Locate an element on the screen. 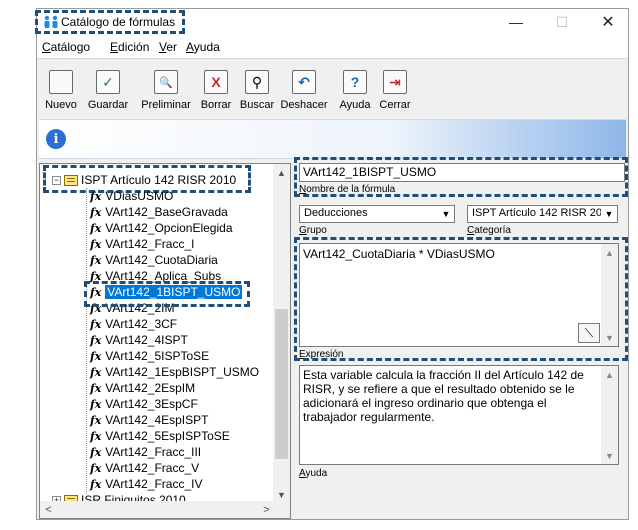  search-button: ⚲ Buscar is located at coordinates (257, 90).